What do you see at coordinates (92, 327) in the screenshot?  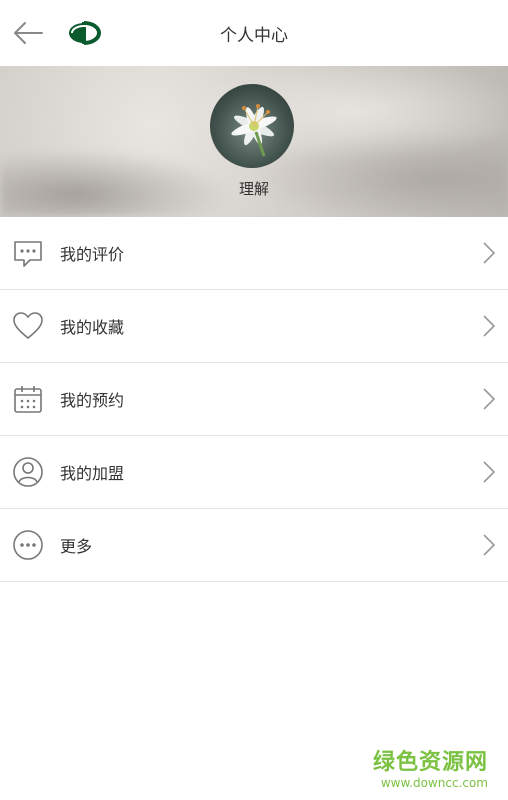 I see `menu-item-label: 我的收藏` at bounding box center [92, 327].